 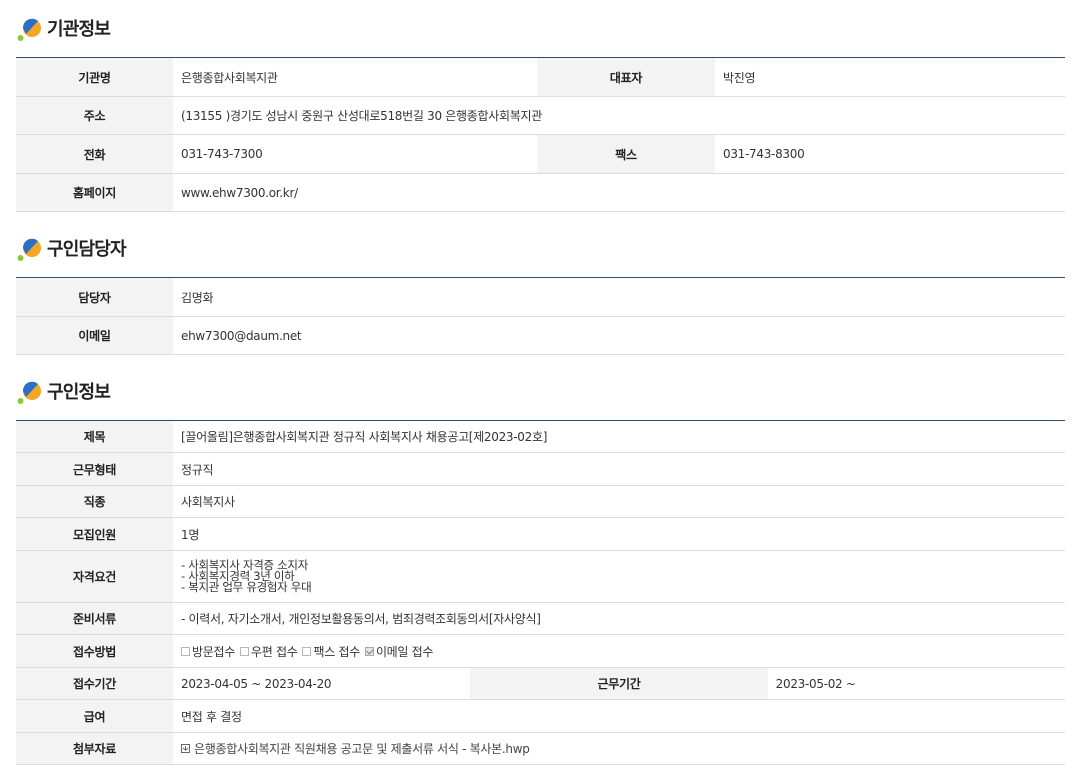 I want to click on table-row: 전화 031-743-7300 팩스 031-743-8300, so click(x=540, y=154).